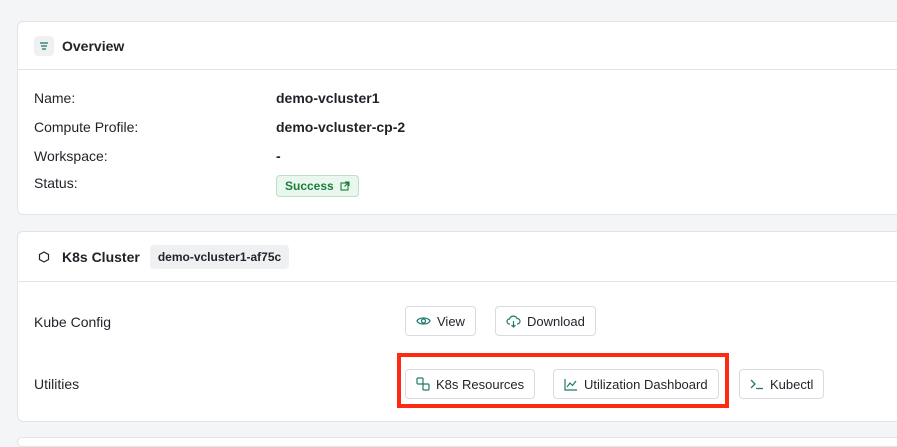 This screenshot has height=447, width=897. Describe the element at coordinates (345, 186) in the screenshot. I see `external-link-icon` at that location.